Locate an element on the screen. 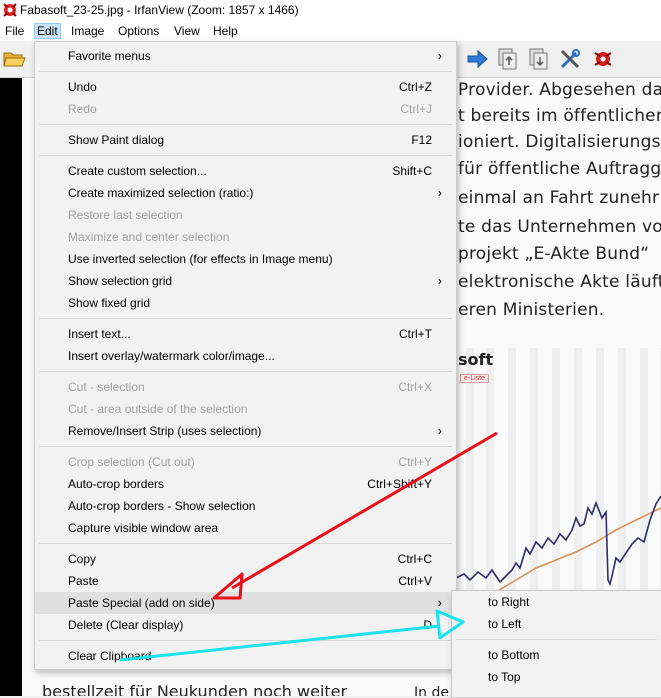  menu-item-shortcut: Ctrl+J is located at coordinates (416, 109).